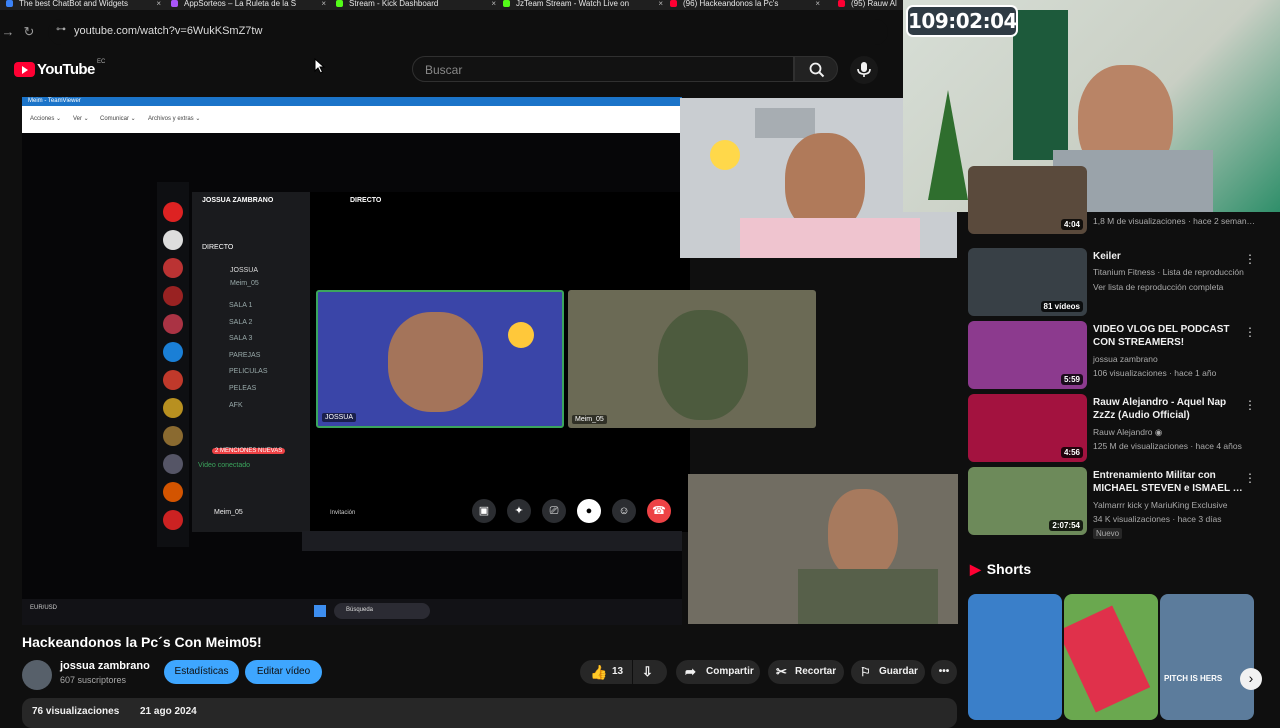  I want to click on channel-afk: AFK, so click(236, 405).